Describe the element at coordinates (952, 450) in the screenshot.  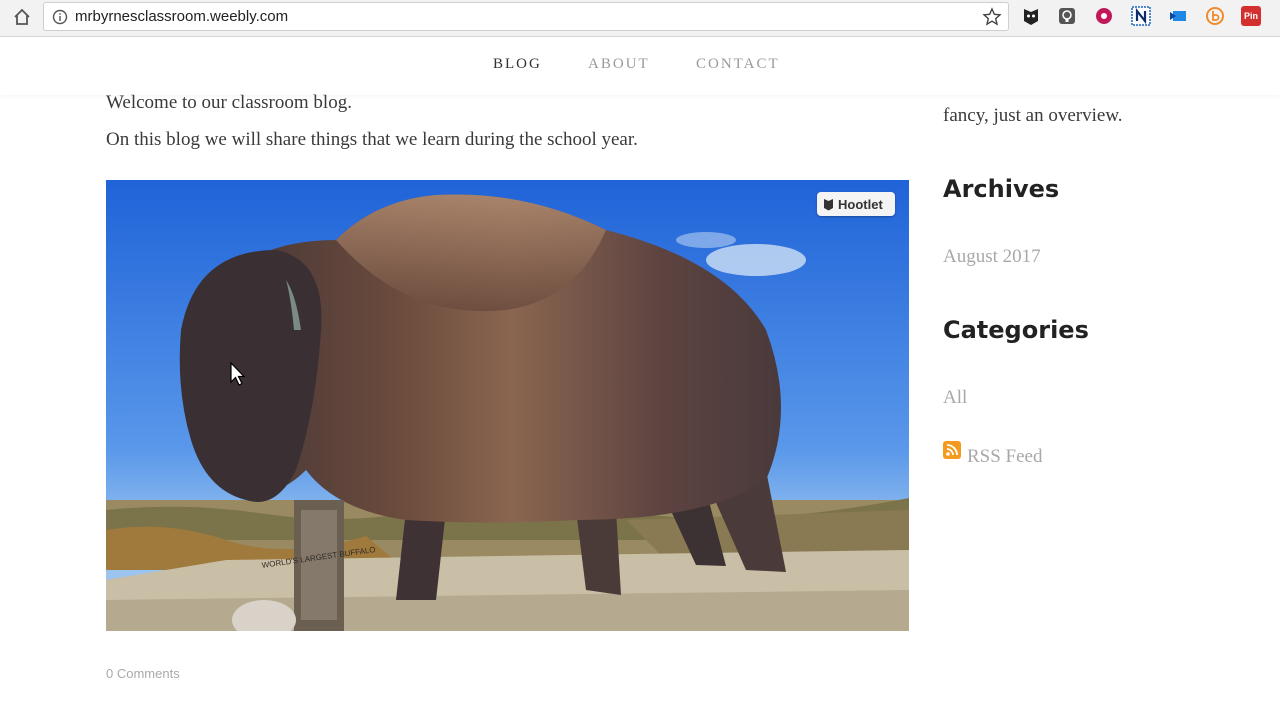
I see `rss-icon` at that location.